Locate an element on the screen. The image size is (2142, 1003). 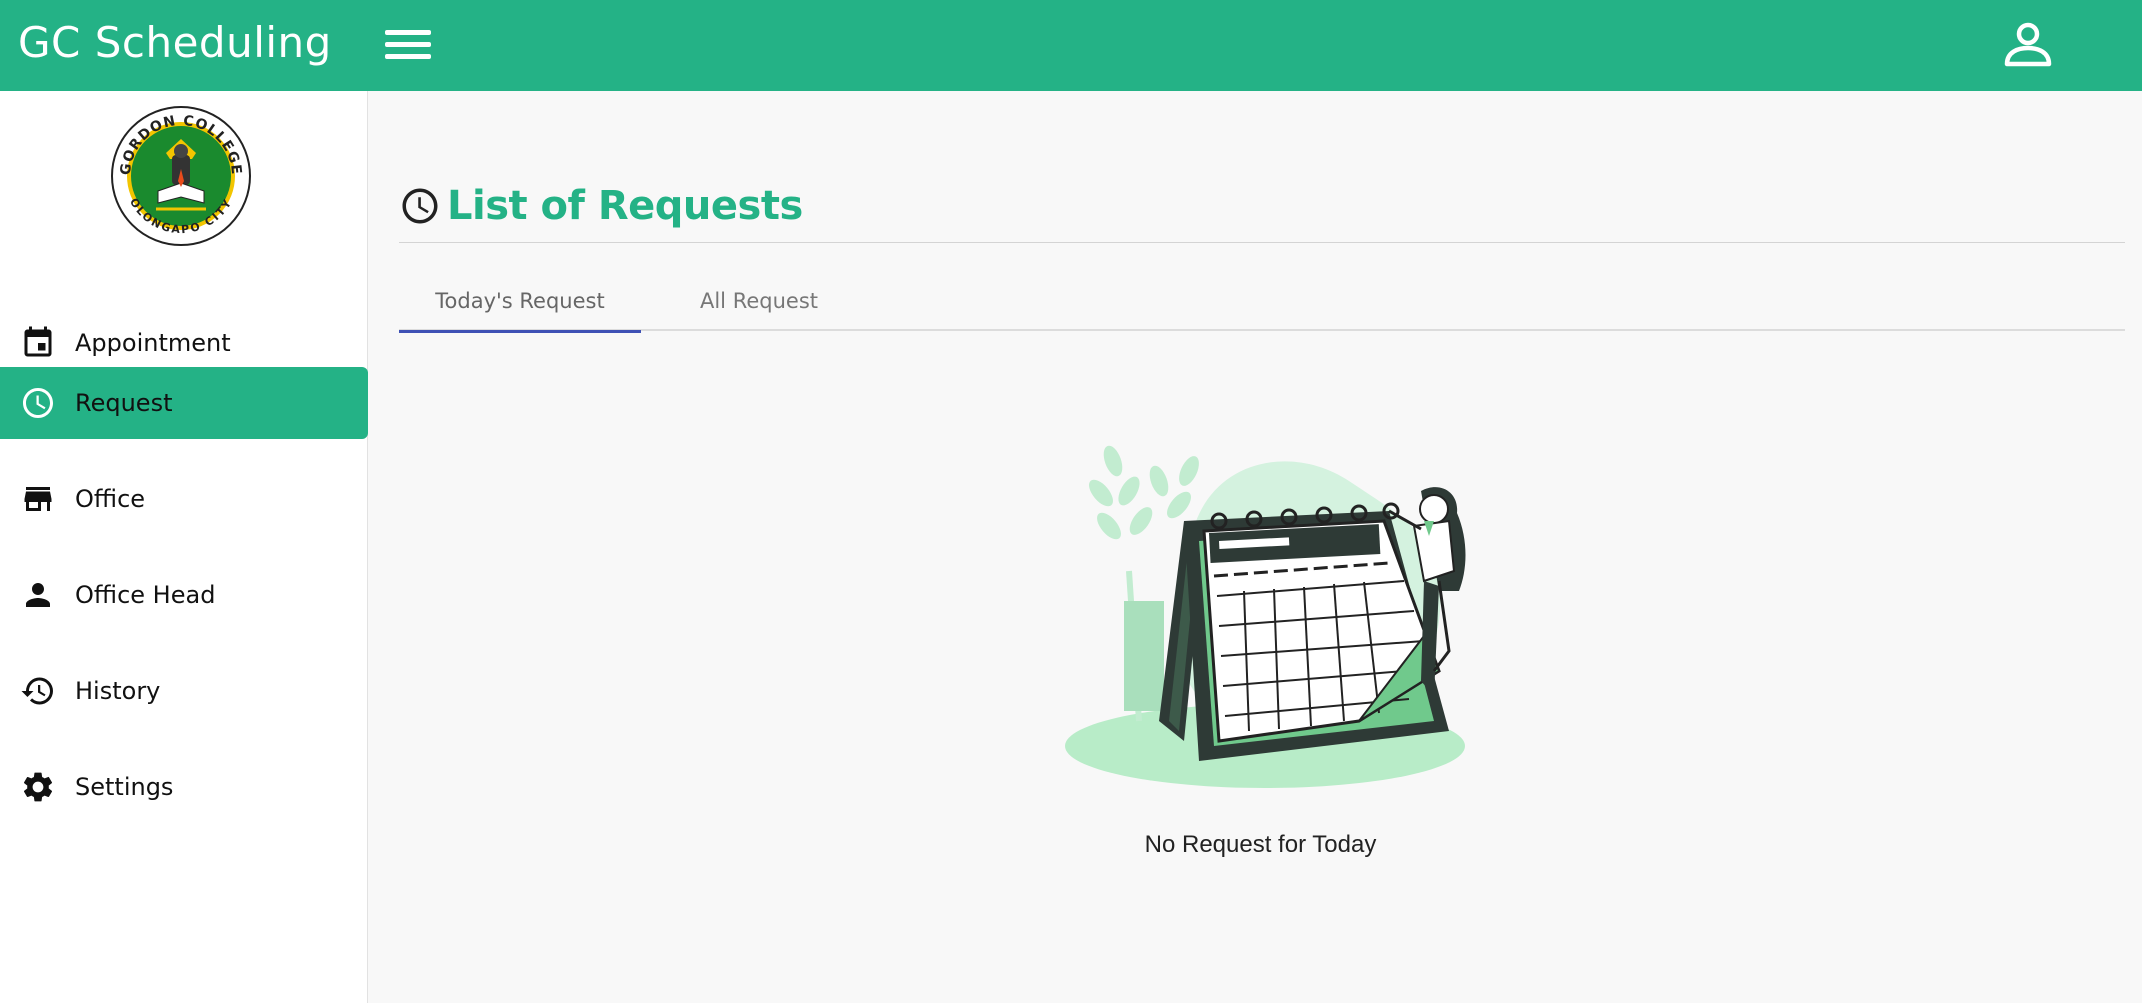
sidebar-item-office: Office is located at coordinates (184, 499).